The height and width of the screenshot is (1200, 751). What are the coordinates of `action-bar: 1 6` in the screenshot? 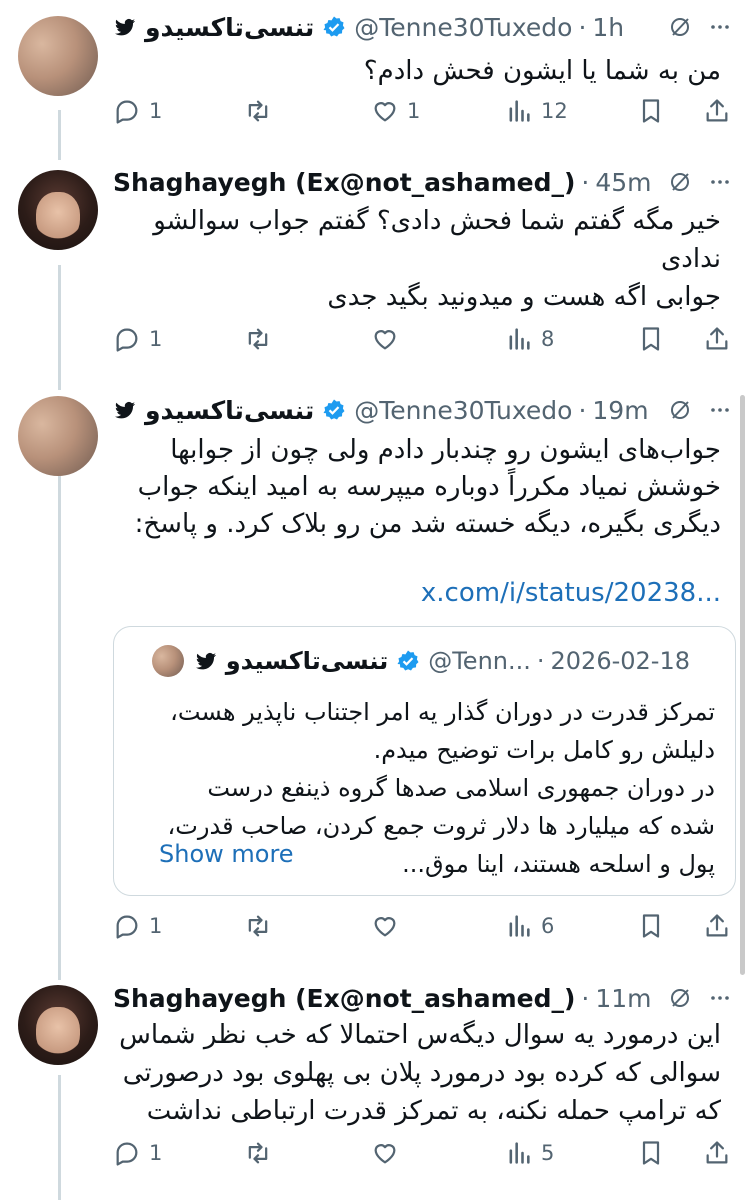 It's located at (423, 926).